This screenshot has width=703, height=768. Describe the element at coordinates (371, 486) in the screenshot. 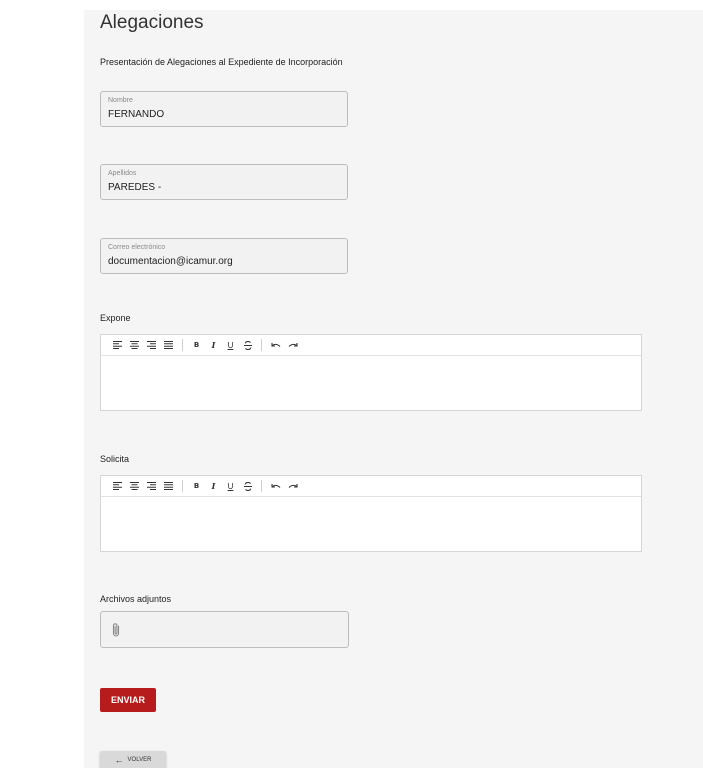

I see `solicita-toolbar: B I U` at that location.